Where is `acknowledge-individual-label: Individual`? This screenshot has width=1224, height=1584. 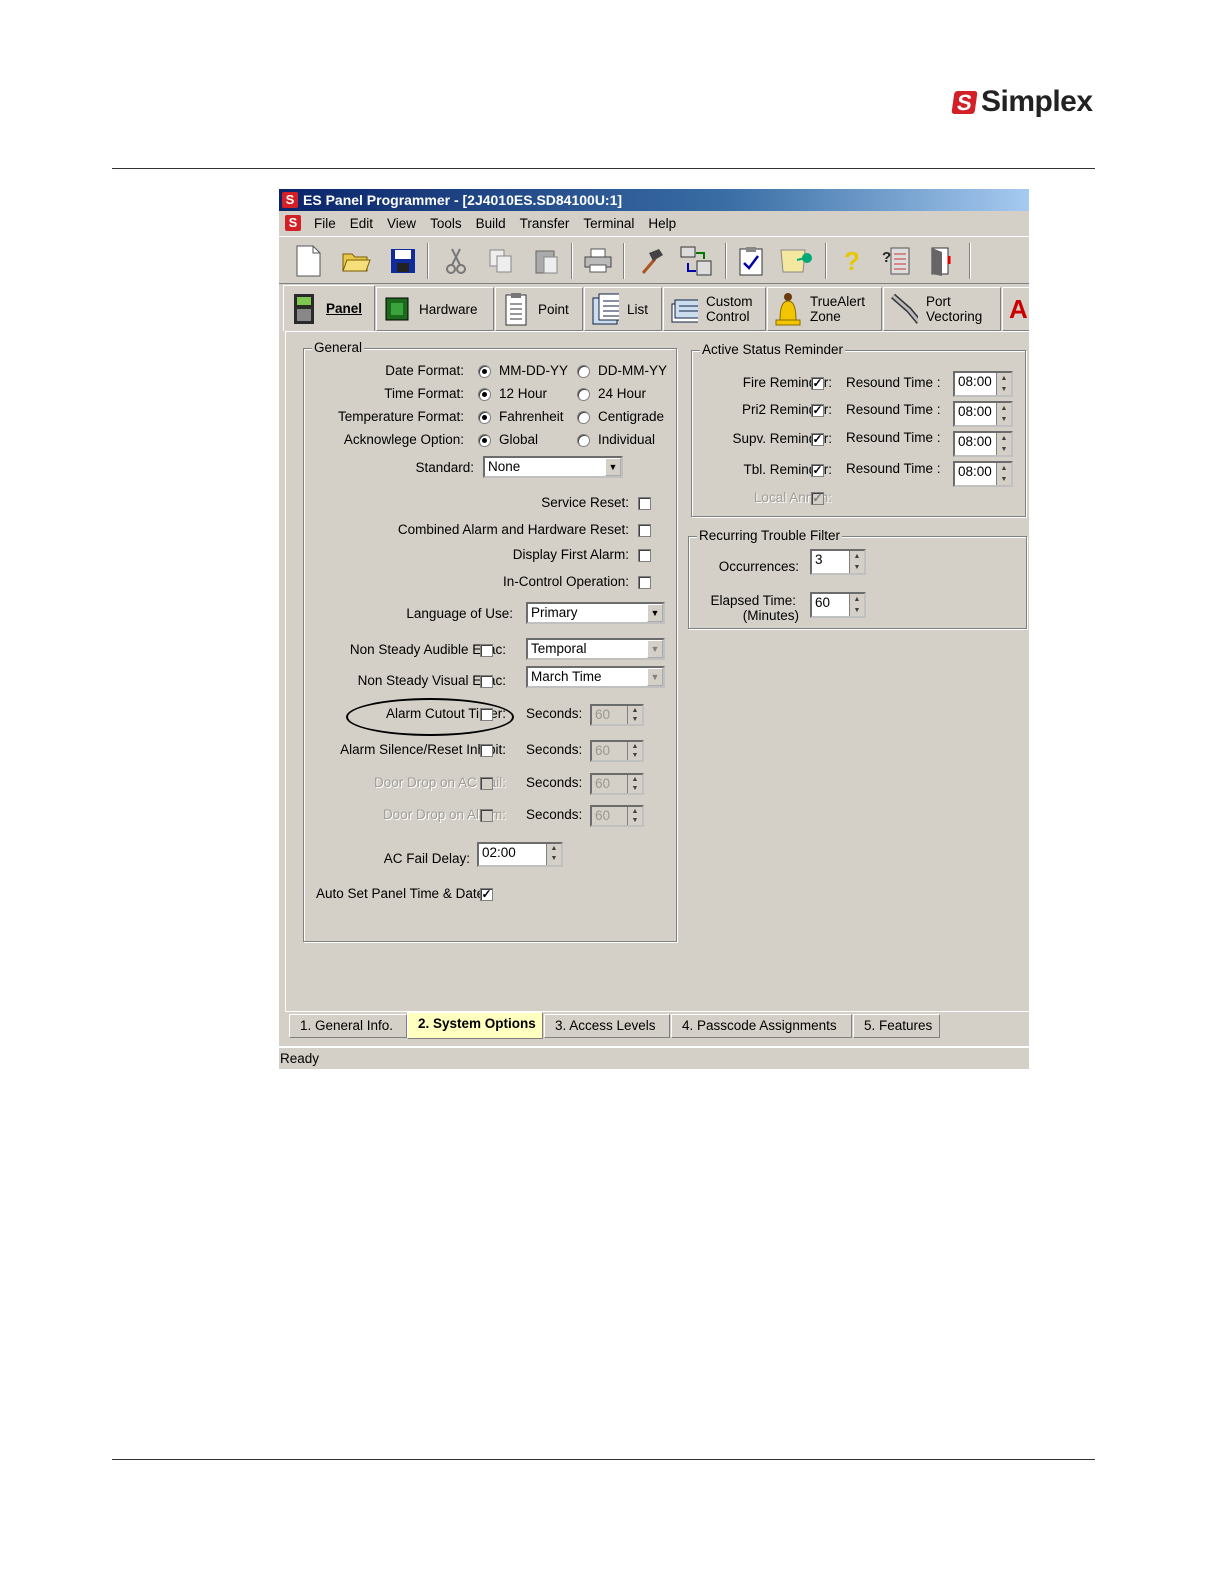
acknowledge-individual-label: Individual is located at coordinates (627, 439).